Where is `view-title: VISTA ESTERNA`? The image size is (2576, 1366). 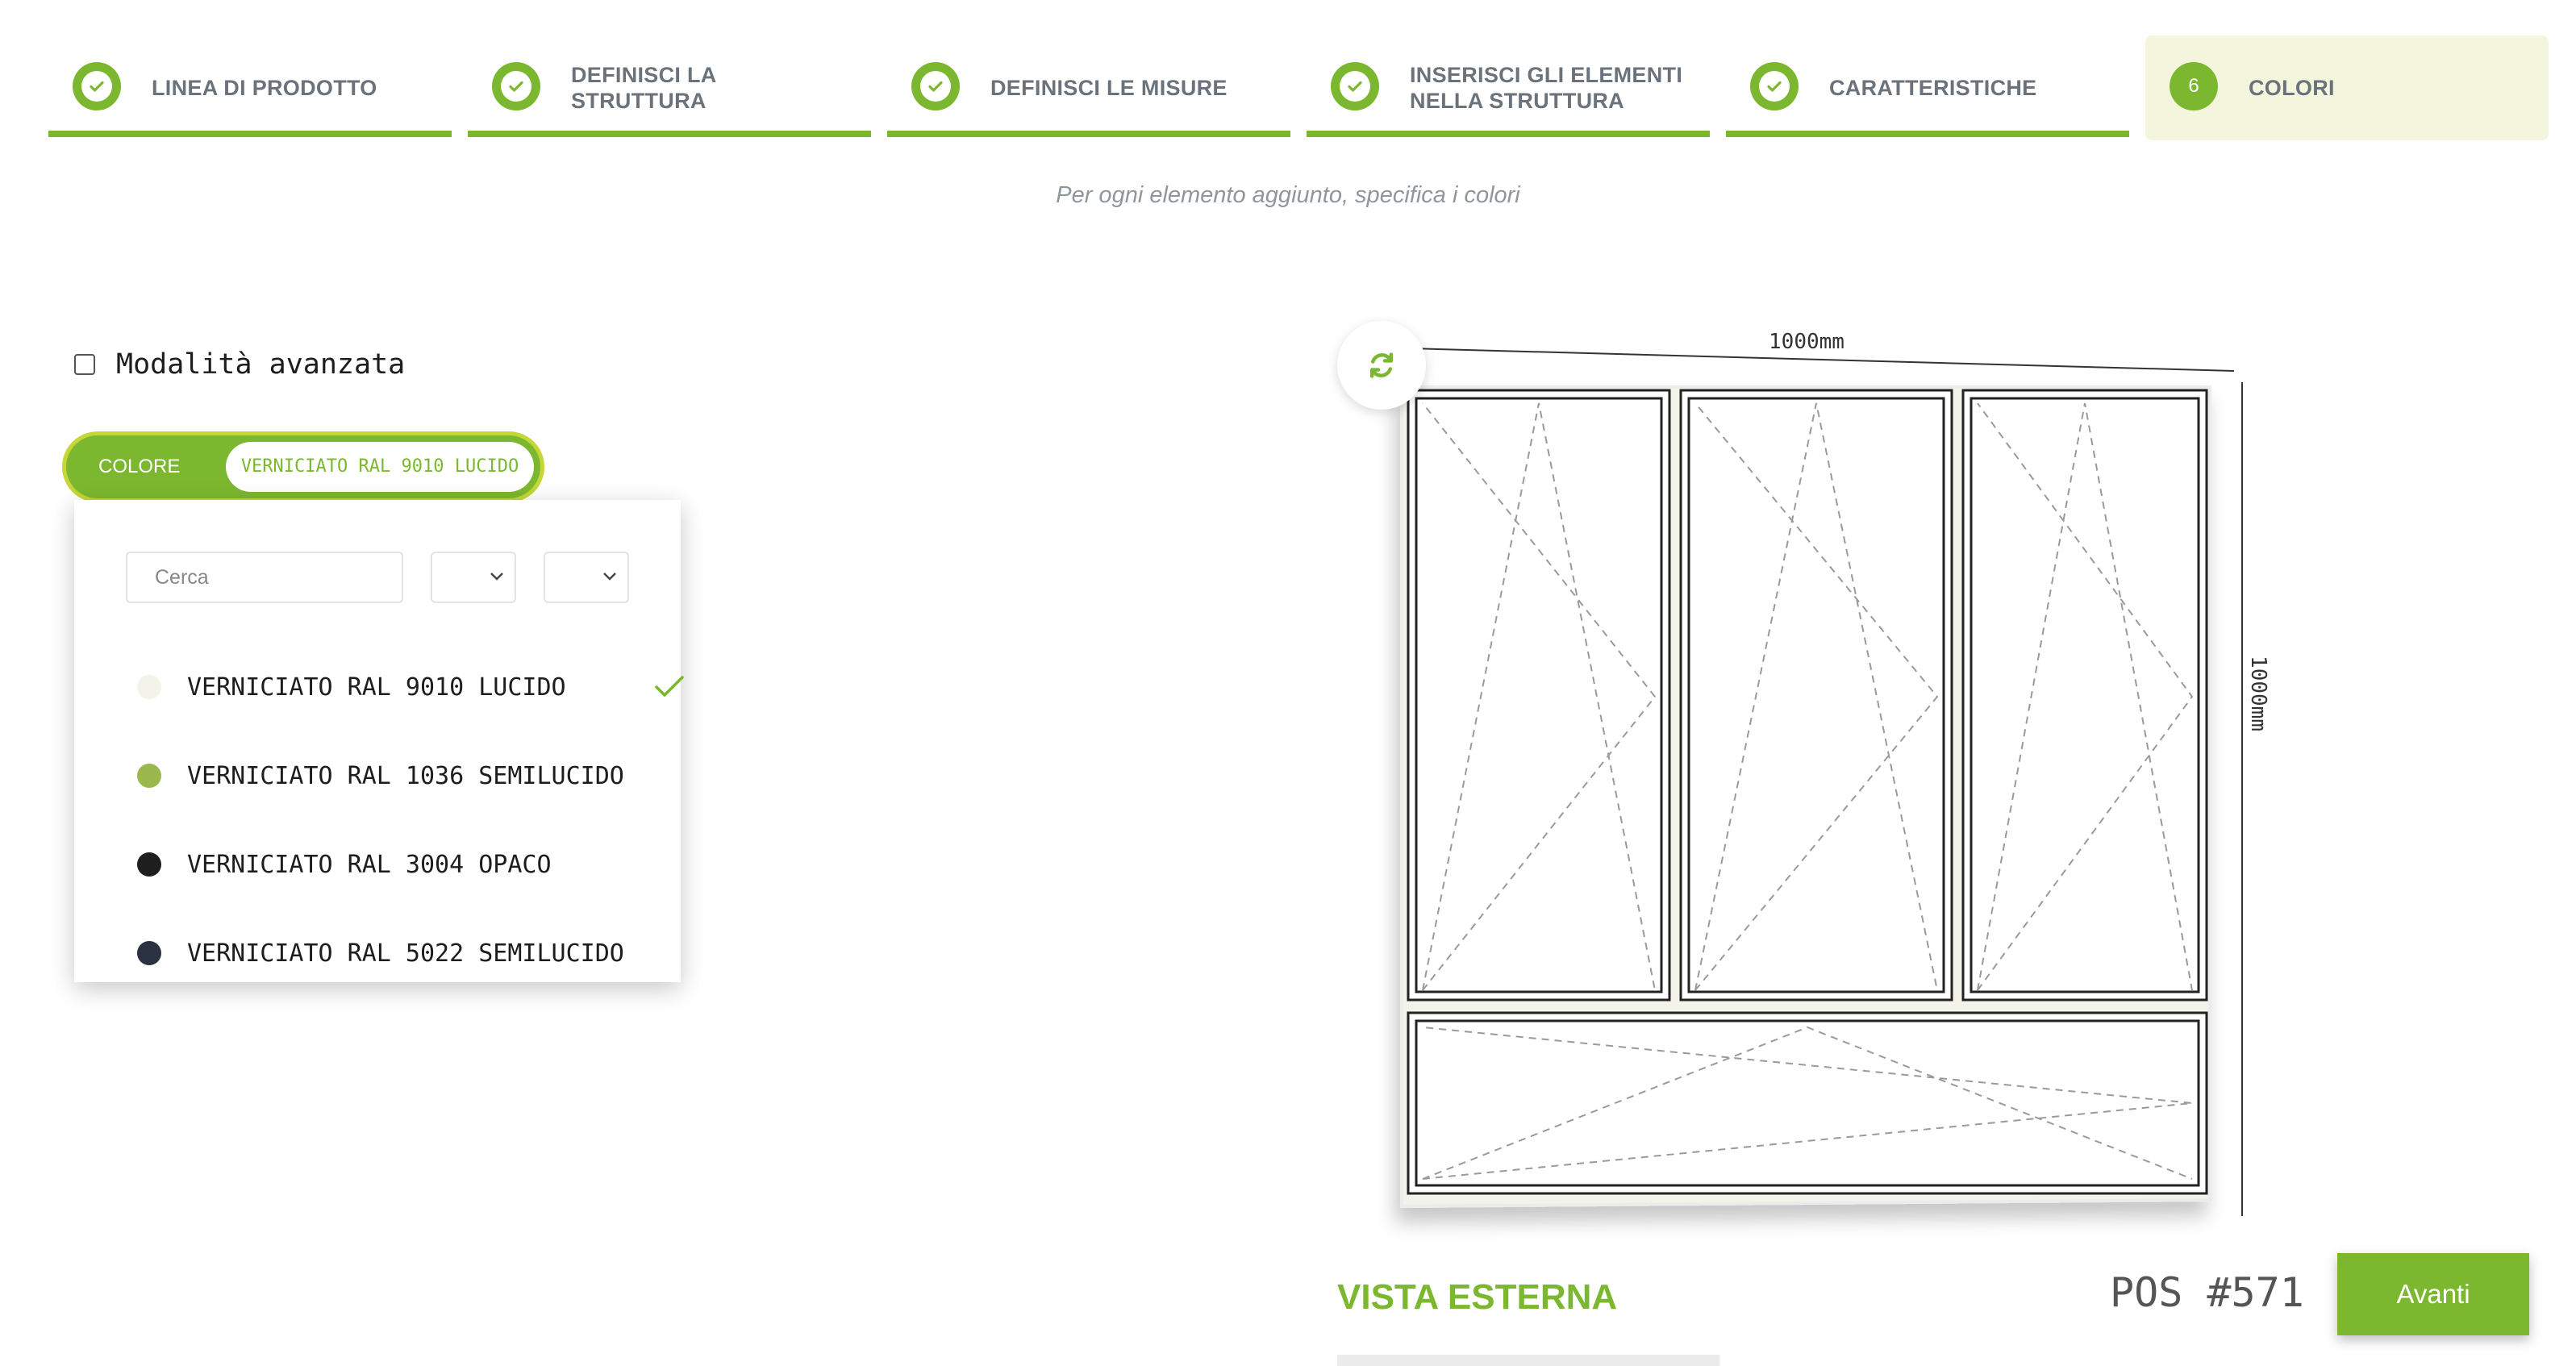
view-title: VISTA ESTERNA is located at coordinates (1477, 1297).